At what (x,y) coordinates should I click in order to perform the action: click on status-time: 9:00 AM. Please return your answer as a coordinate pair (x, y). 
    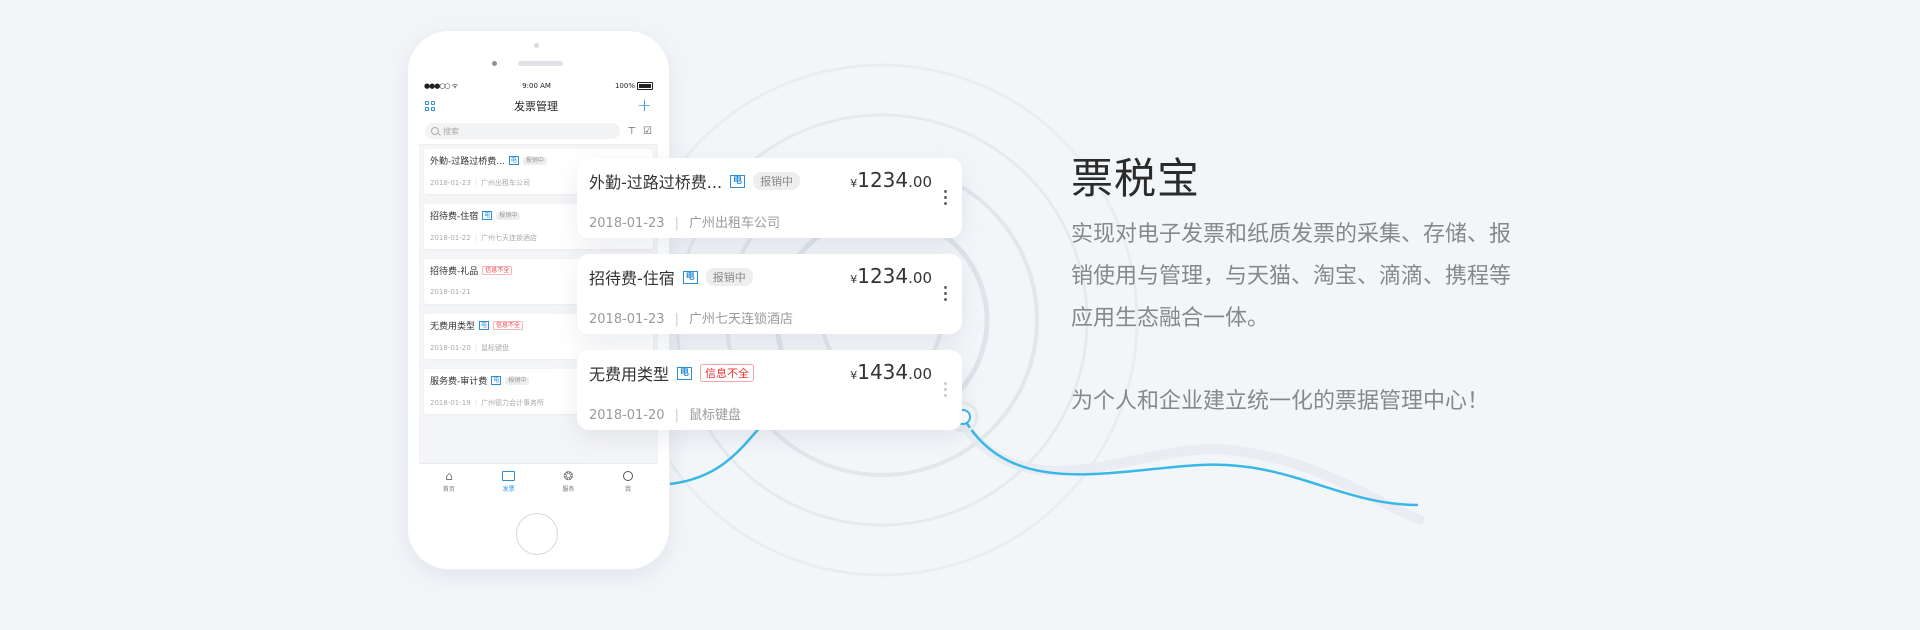
    Looking at the image, I should click on (536, 86).